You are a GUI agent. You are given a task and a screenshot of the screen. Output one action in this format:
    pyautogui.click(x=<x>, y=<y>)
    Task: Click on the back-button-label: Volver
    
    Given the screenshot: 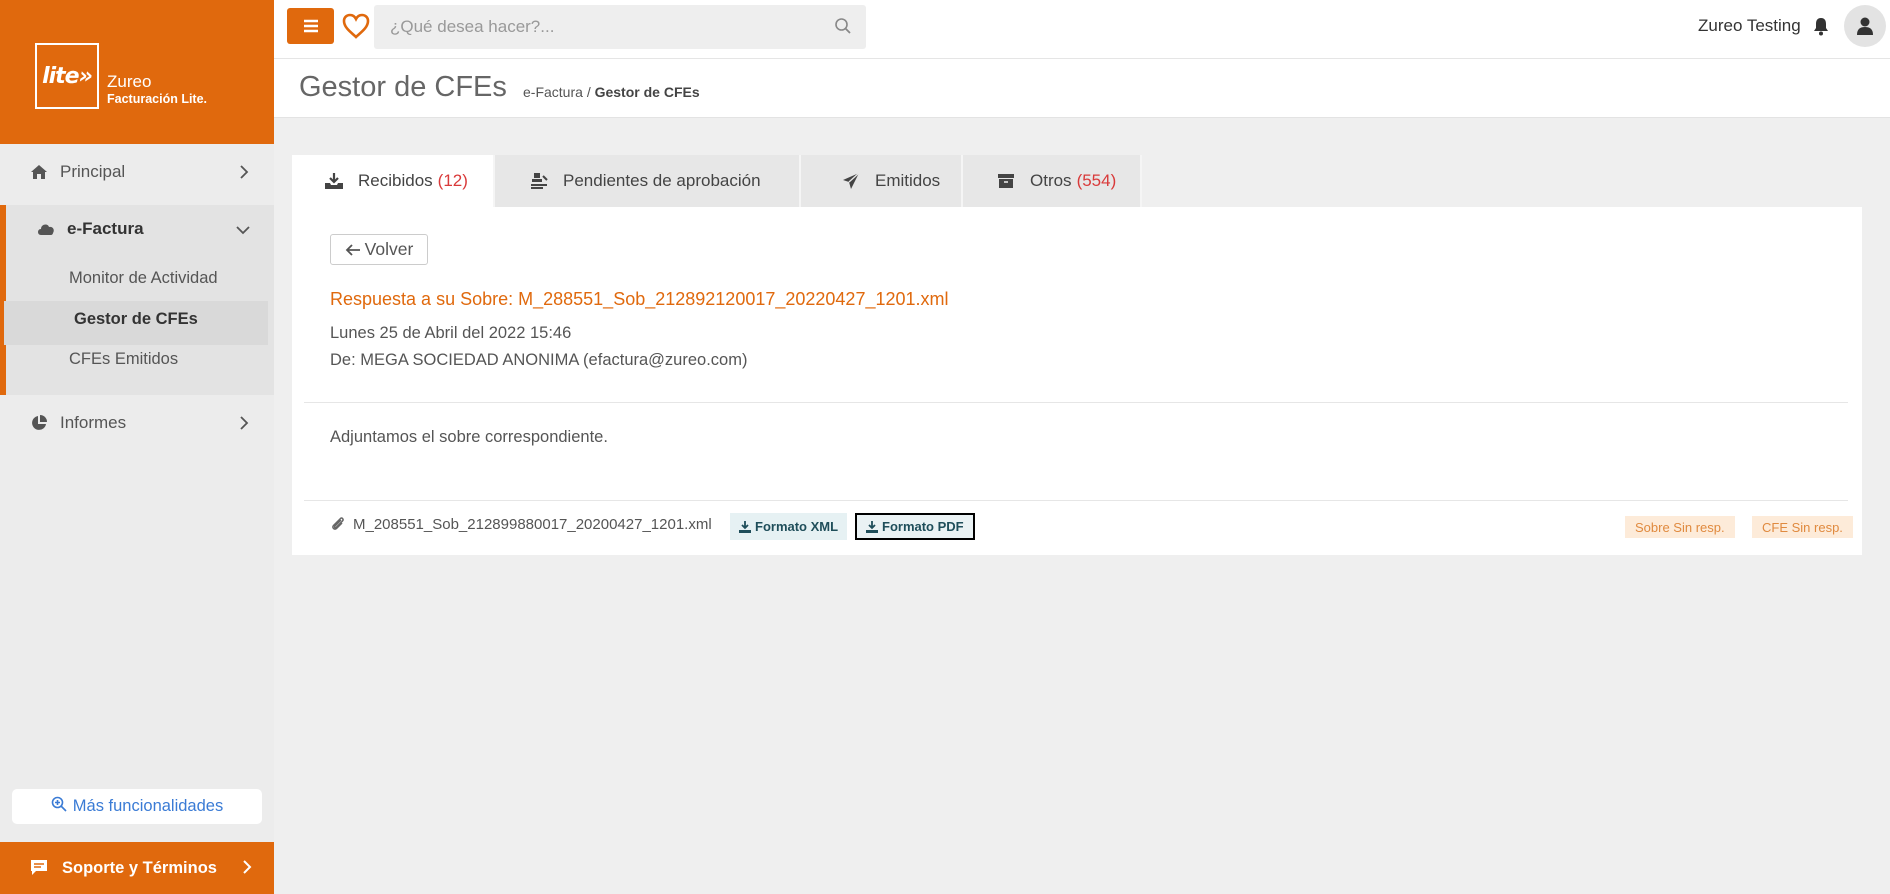 What is the action you would take?
    pyautogui.click(x=389, y=249)
    